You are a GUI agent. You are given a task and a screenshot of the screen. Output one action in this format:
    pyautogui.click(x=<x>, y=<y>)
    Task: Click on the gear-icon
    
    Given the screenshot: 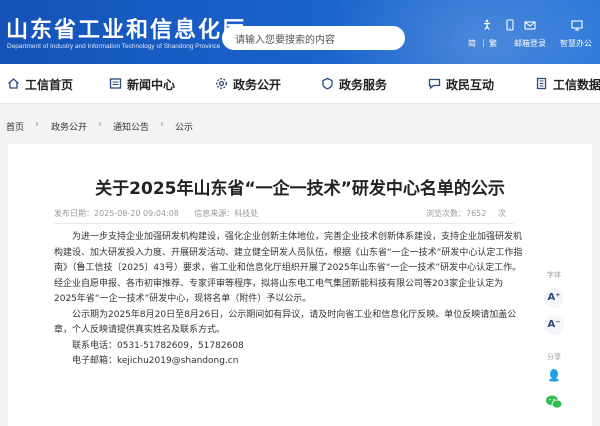 What is the action you would take?
    pyautogui.click(x=221, y=84)
    